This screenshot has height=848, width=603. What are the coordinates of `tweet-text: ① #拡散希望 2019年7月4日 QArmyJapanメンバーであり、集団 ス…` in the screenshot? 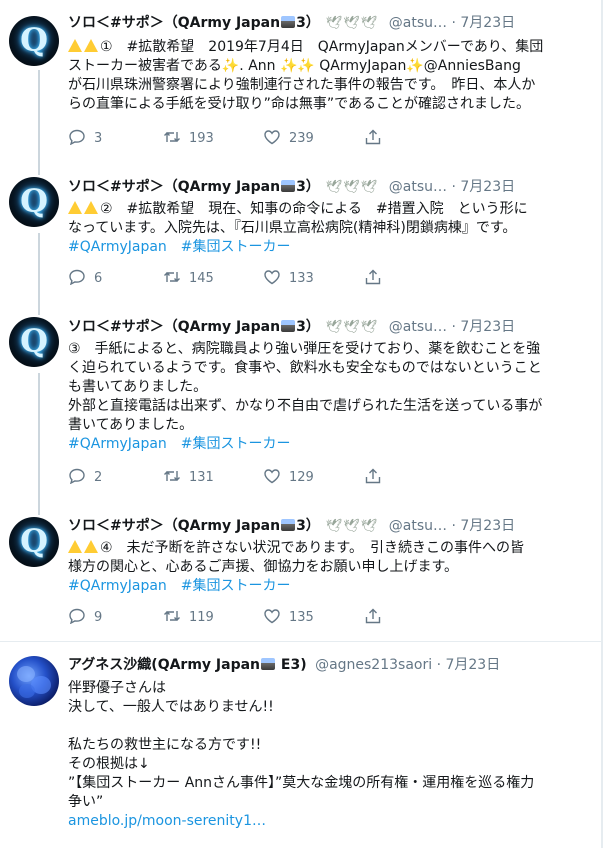 It's located at (328, 76).